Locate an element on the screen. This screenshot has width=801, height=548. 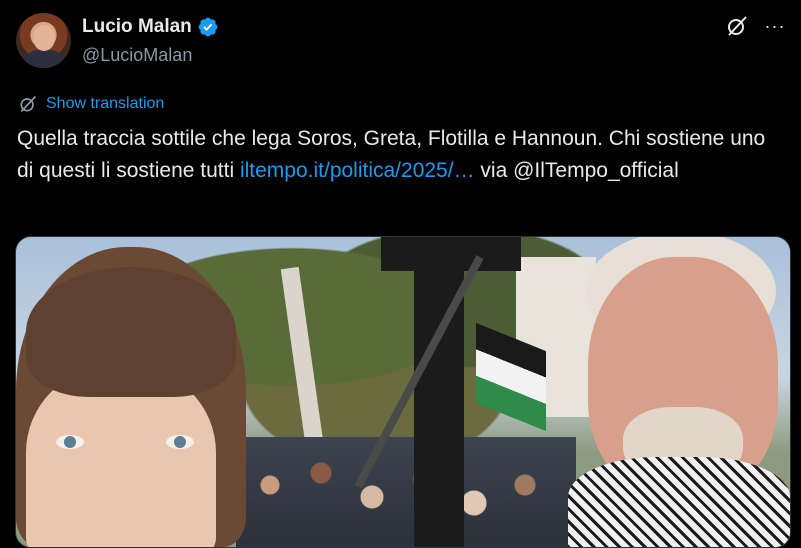
more-dots-icon: ··· is located at coordinates (775, 26).